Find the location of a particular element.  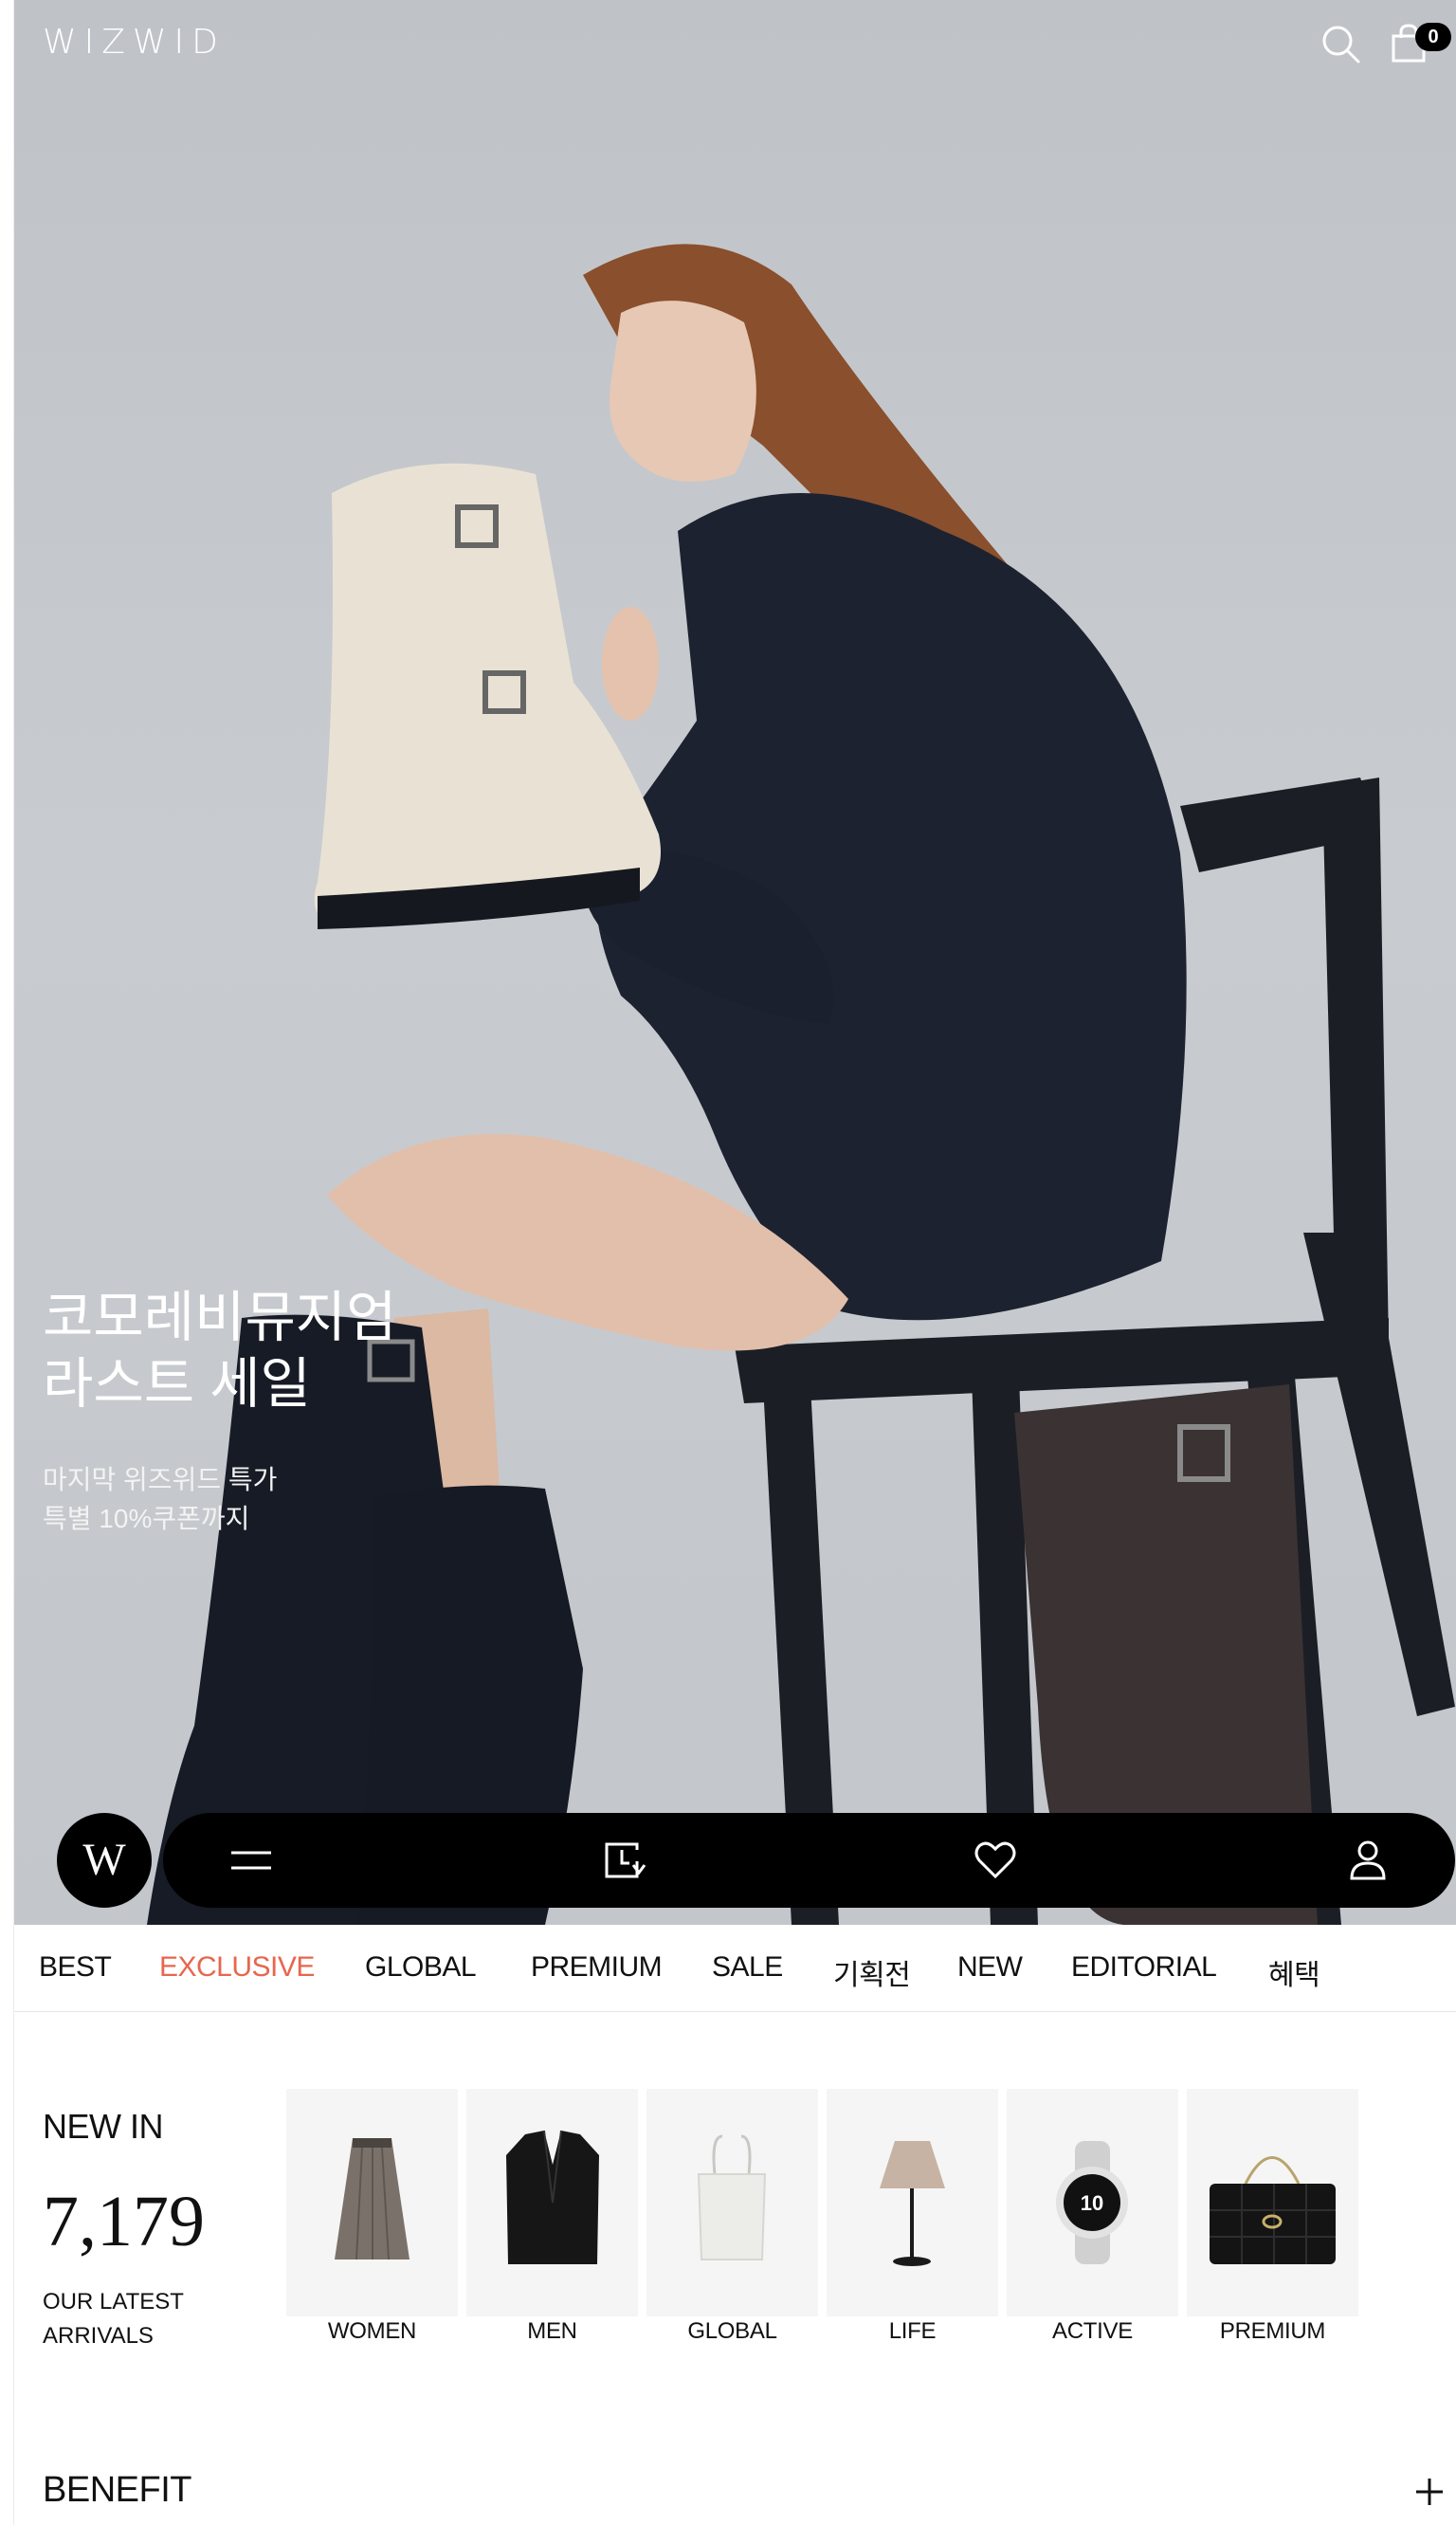

new-in-title: NEW IN is located at coordinates (103, 2127).